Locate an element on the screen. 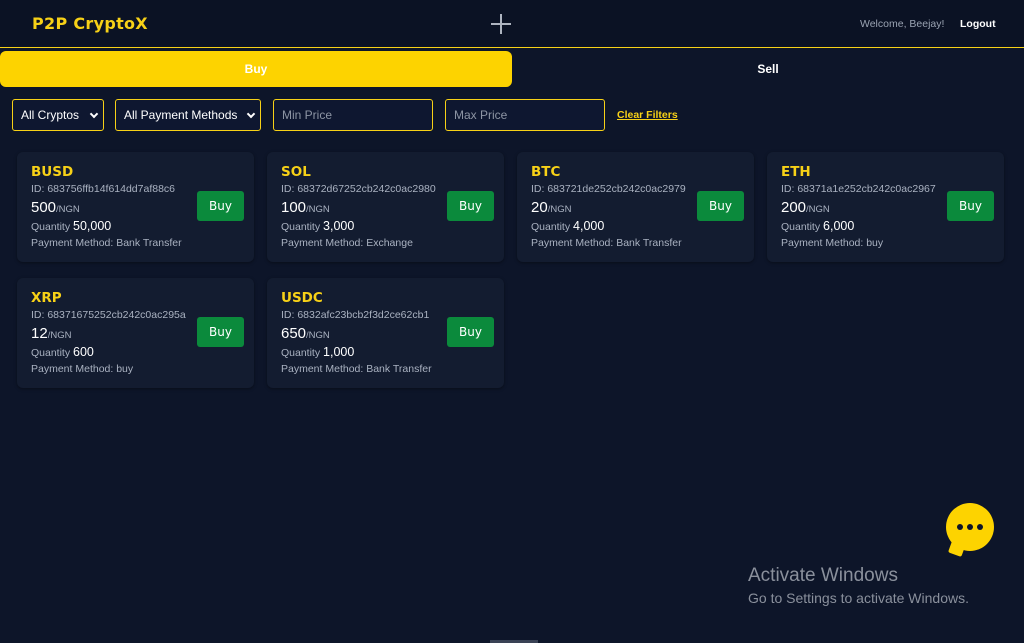 This screenshot has height=643, width=1024. offer-price-value: 500 is located at coordinates (44, 207).